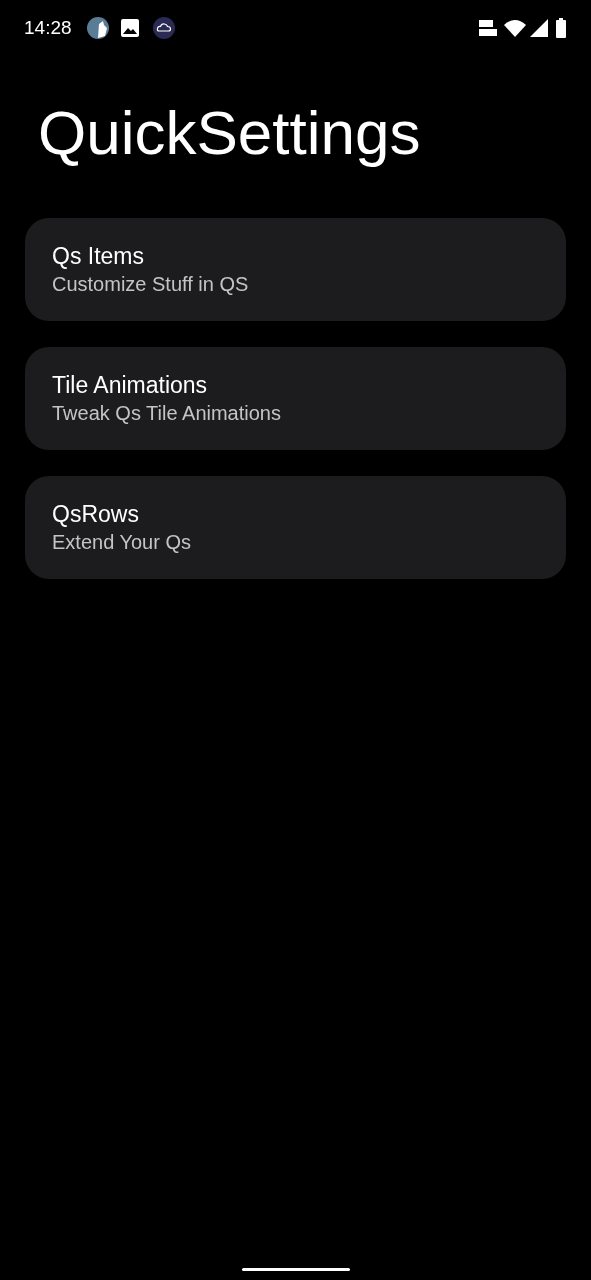 This screenshot has height=1280, width=591. Describe the element at coordinates (295, 269) in the screenshot. I see `settings-card: Qs Items Customize Stuff in QS` at that location.